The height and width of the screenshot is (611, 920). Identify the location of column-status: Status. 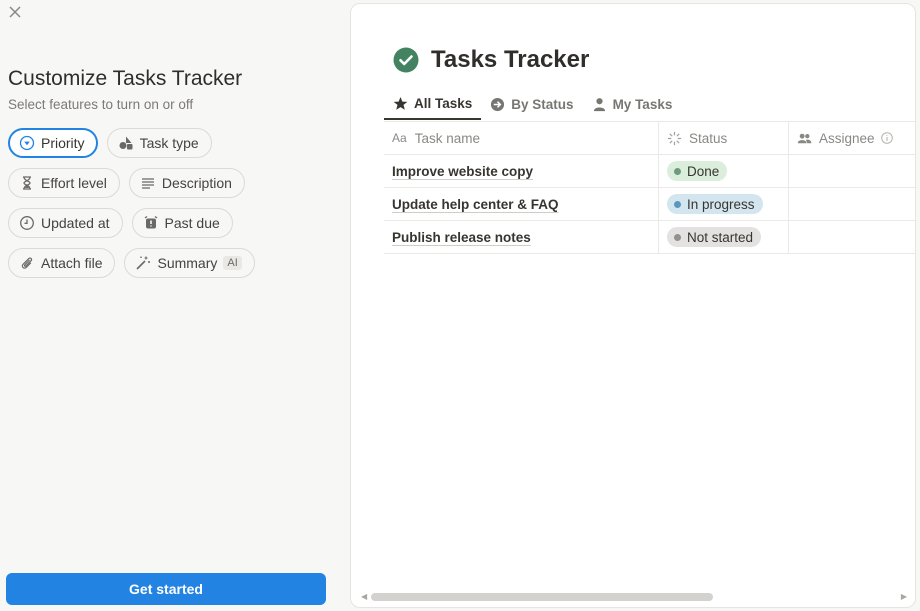
(724, 138).